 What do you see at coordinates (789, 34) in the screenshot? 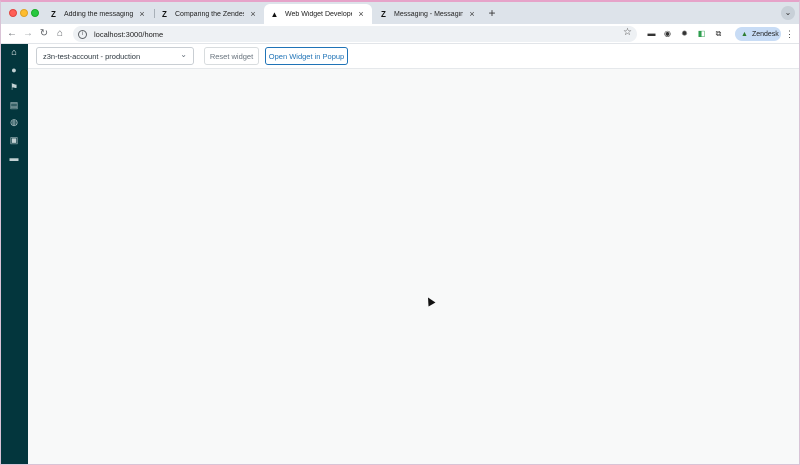
I see `browser-menu-icon: ⋮` at bounding box center [789, 34].